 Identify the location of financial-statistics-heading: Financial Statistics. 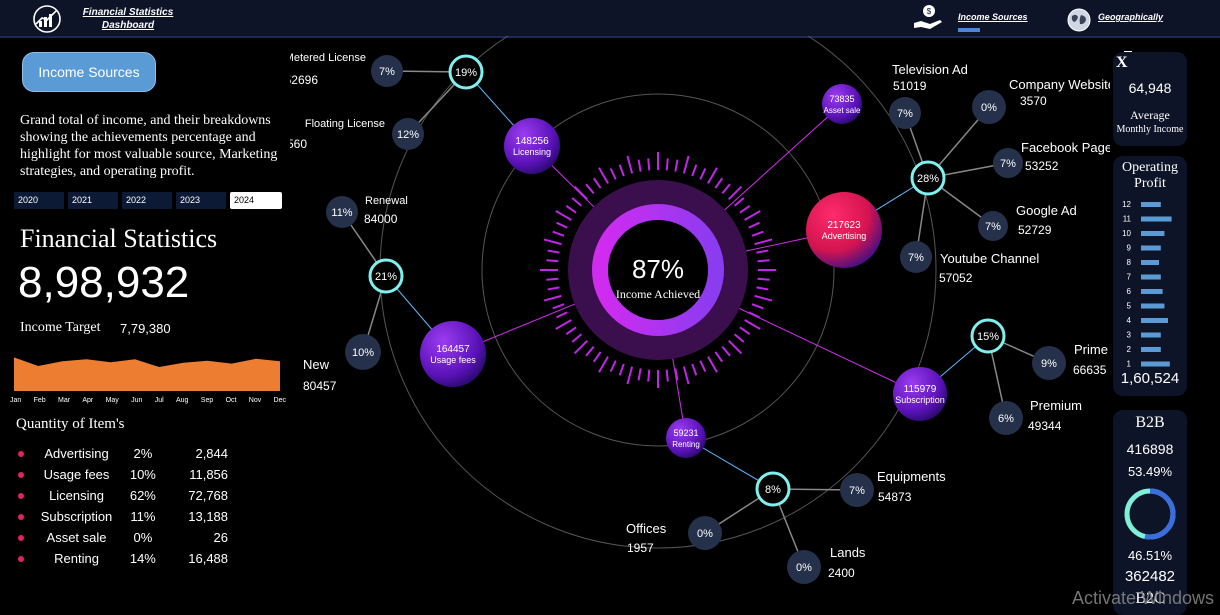
(119, 238).